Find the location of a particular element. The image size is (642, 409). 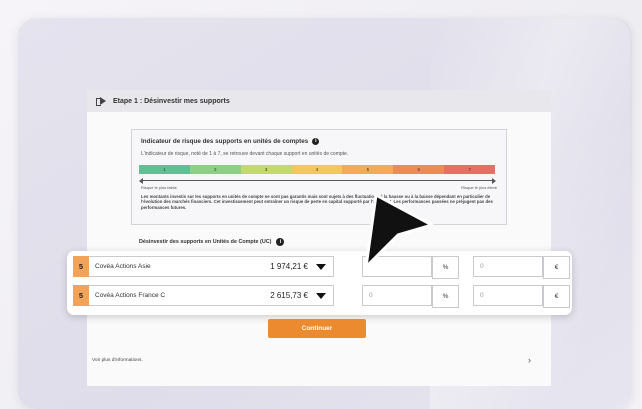

fund-amount: 1 974,21 € is located at coordinates (289, 266).